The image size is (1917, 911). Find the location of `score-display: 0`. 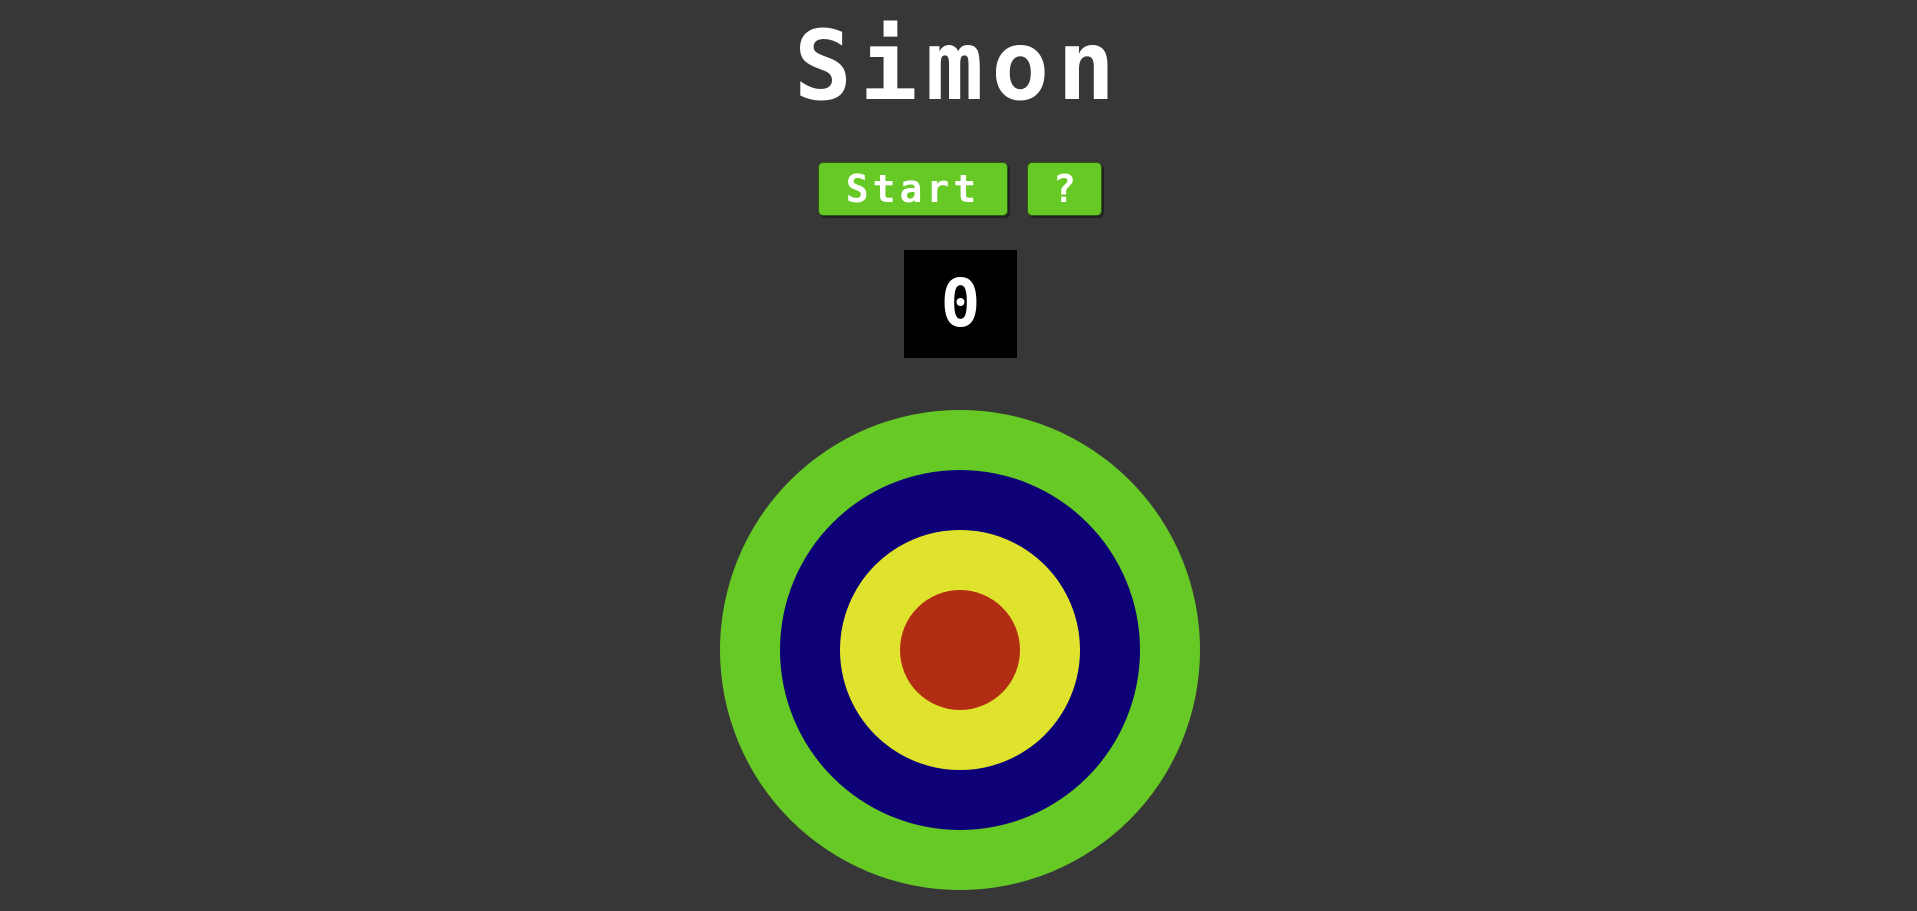

score-display: 0 is located at coordinates (960, 304).